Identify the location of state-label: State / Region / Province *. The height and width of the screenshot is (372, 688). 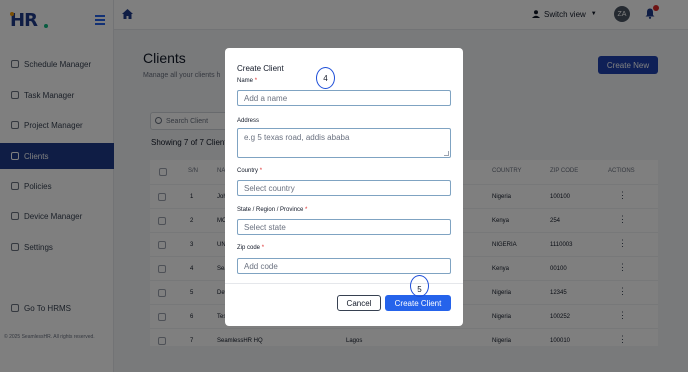
(272, 210).